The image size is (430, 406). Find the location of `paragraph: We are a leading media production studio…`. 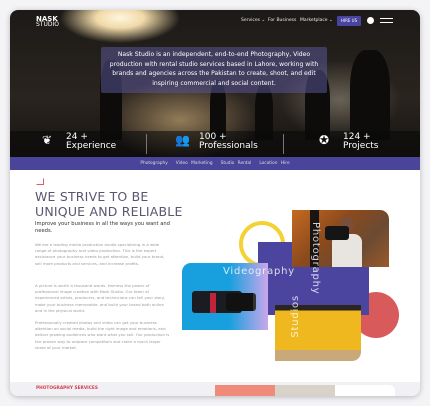

paragraph: We are a leading media production studio… is located at coordinates (100, 254).